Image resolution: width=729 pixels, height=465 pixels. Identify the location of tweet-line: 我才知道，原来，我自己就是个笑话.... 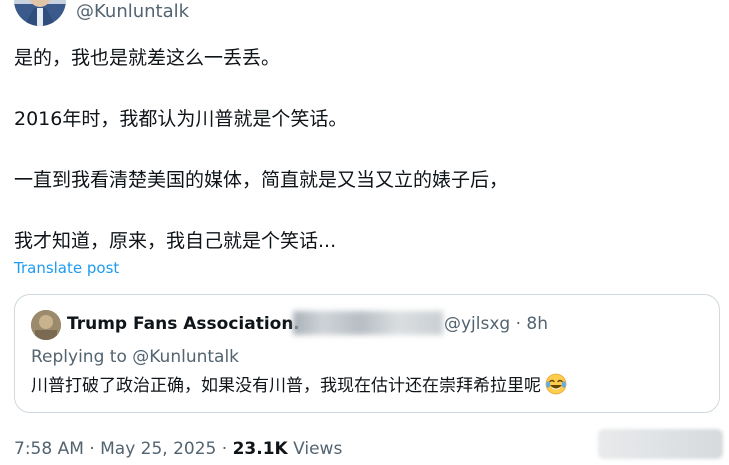
(175, 241).